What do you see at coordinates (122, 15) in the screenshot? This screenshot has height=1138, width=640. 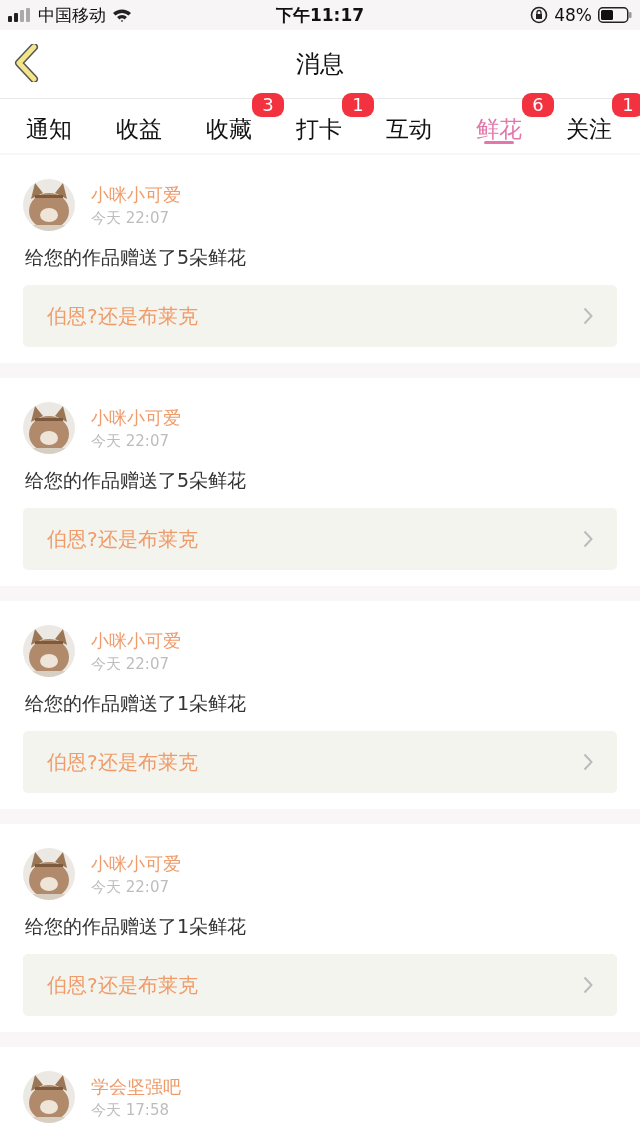 I see `wifi-icon` at bounding box center [122, 15].